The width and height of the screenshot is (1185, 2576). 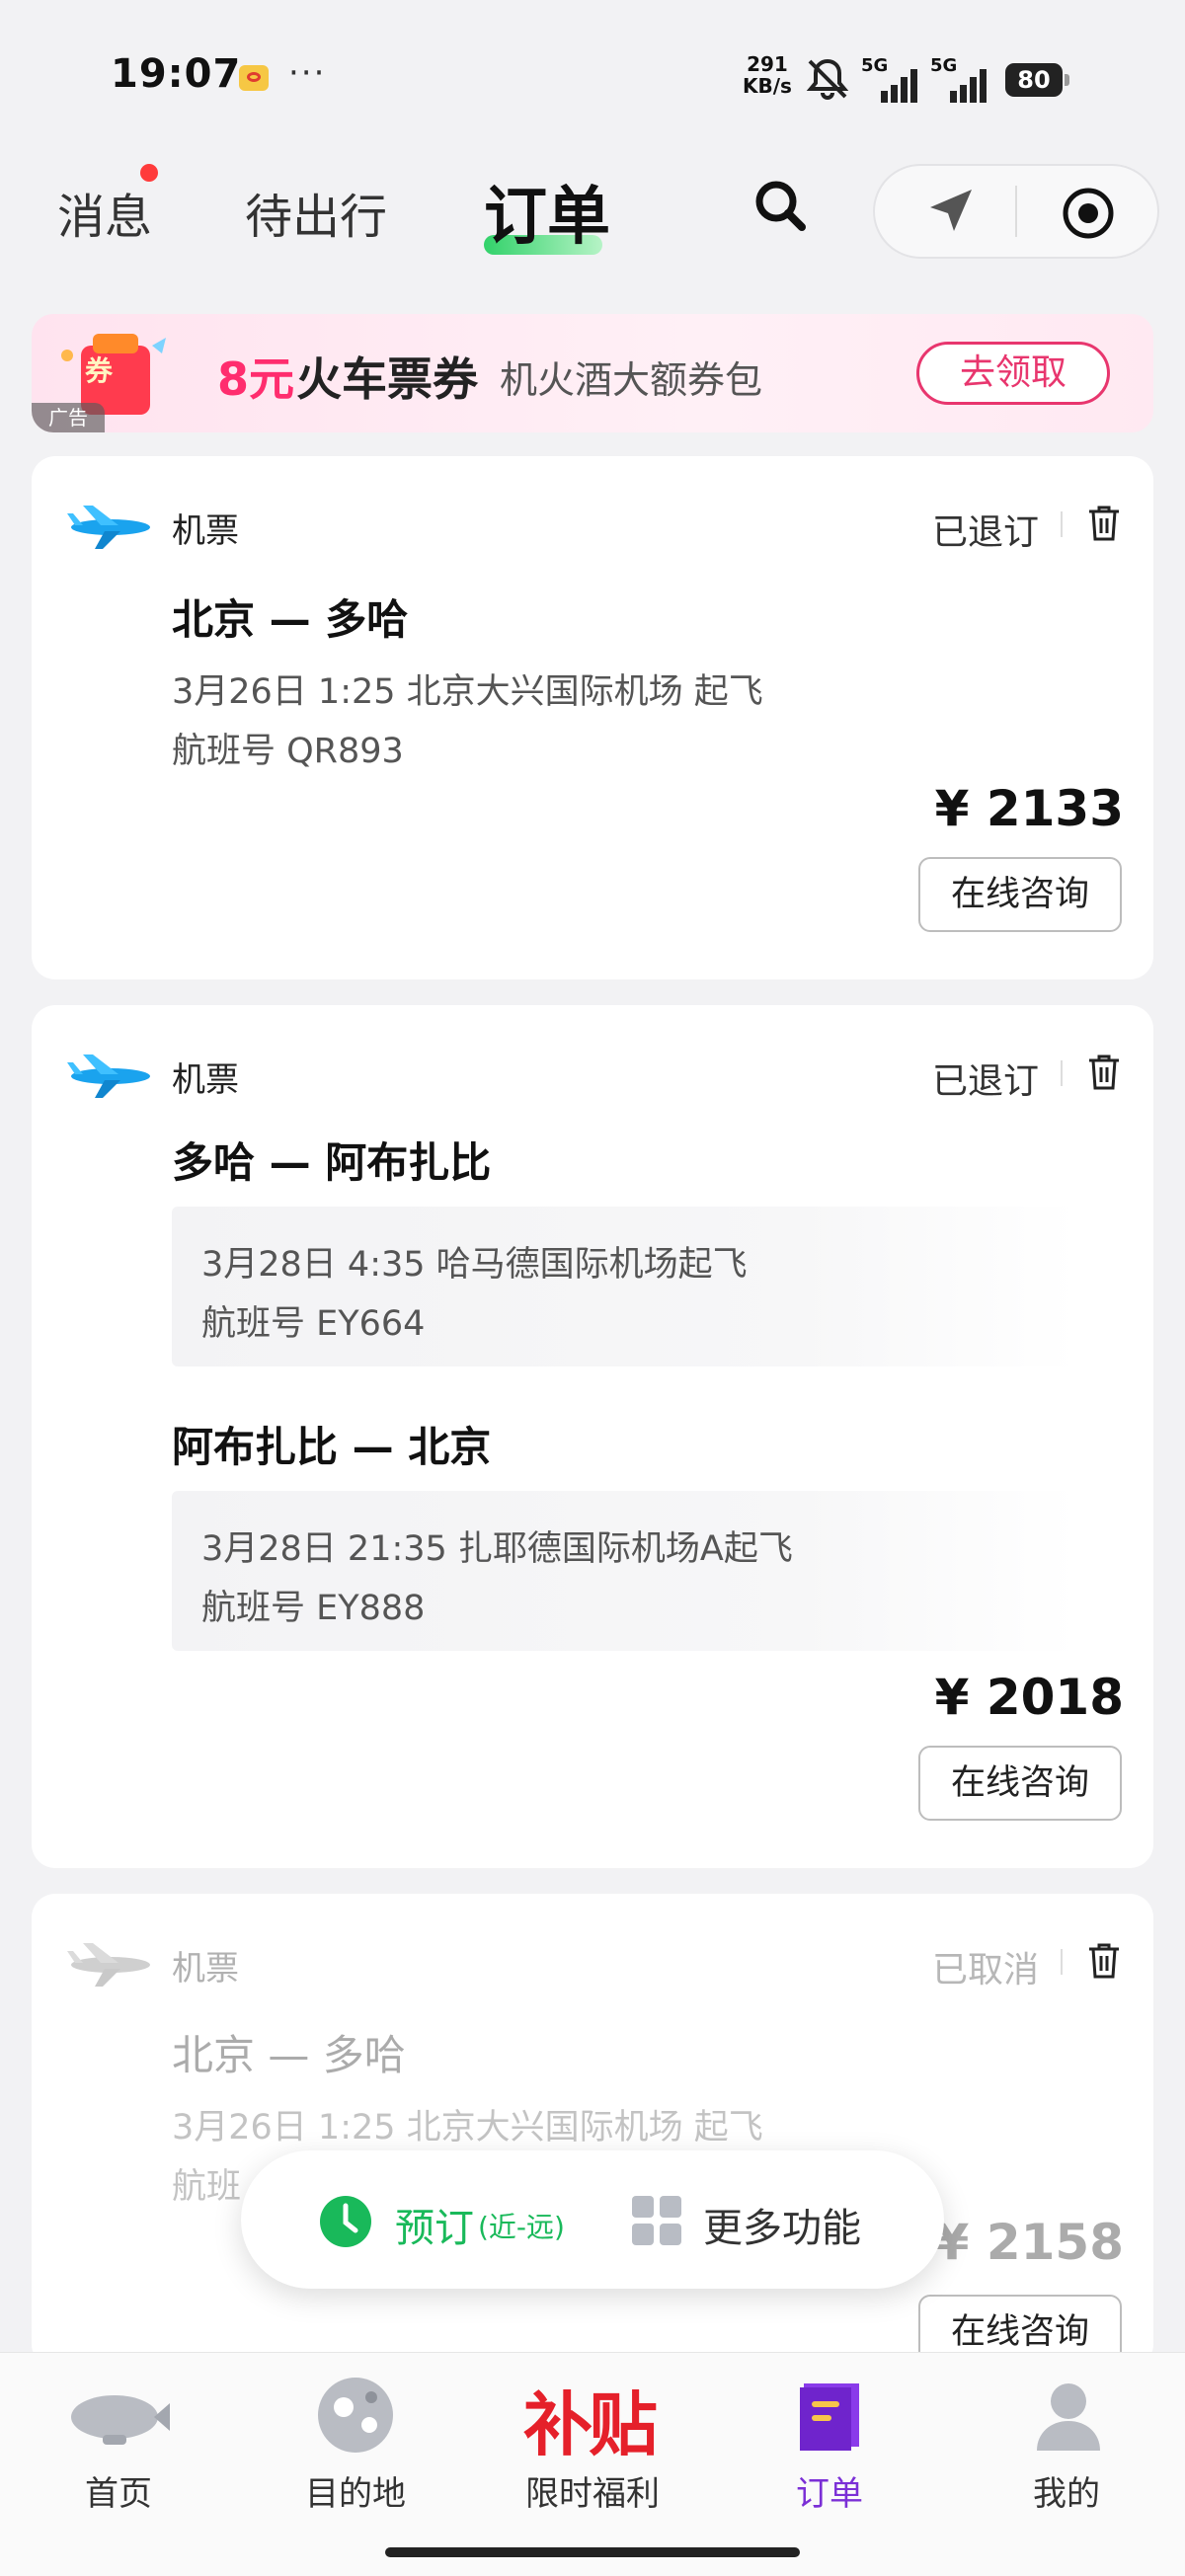 What do you see at coordinates (316, 212) in the screenshot?
I see `tab-upcoming-trips: 待出行` at bounding box center [316, 212].